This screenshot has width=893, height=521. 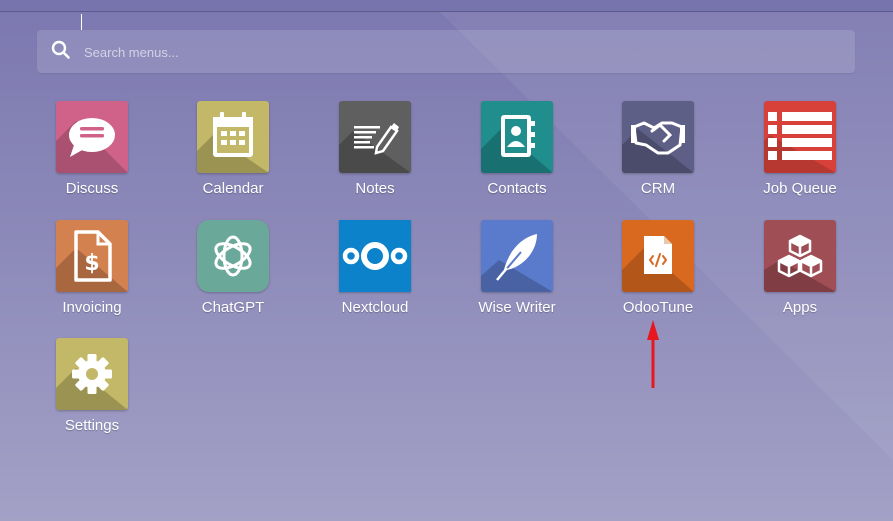 I want to click on openai-logo-icon, so click(x=233, y=256).